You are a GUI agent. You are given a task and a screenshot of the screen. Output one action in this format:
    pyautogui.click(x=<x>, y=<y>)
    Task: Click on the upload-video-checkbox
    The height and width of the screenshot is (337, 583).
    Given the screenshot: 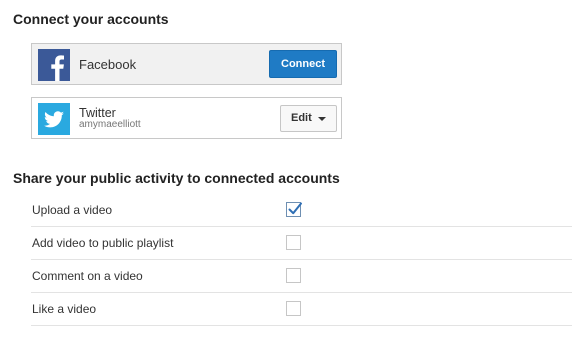 What is the action you would take?
    pyautogui.click(x=294, y=209)
    